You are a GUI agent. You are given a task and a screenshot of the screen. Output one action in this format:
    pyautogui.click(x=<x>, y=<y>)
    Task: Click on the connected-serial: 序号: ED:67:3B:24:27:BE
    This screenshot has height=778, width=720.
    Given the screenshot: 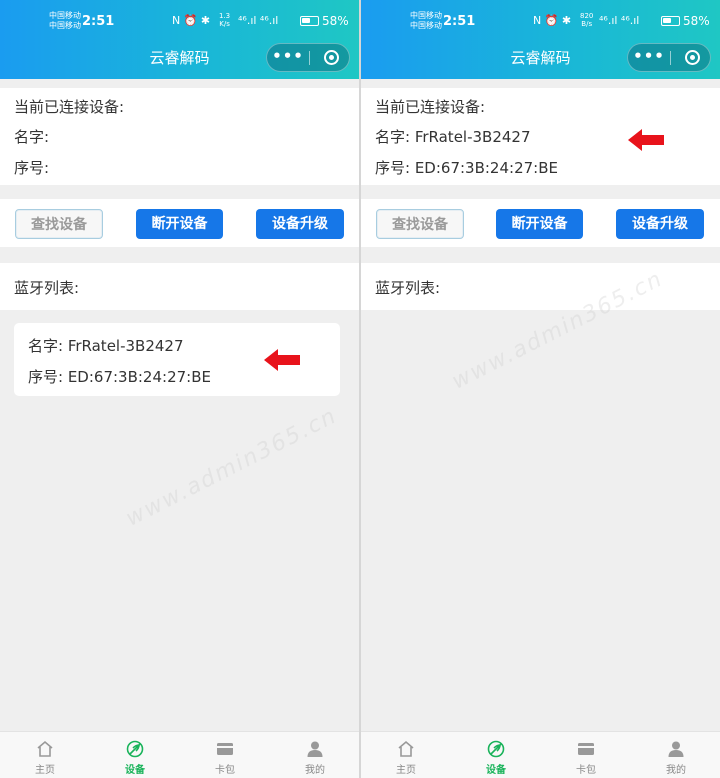 What is the action you would take?
    pyautogui.click(x=466, y=168)
    